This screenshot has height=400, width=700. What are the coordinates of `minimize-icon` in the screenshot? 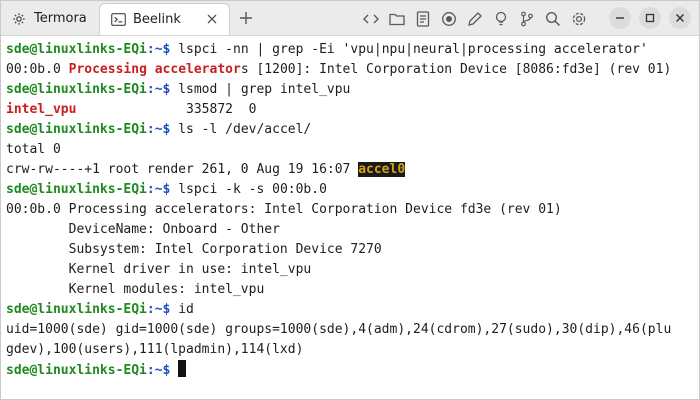 It's located at (620, 18).